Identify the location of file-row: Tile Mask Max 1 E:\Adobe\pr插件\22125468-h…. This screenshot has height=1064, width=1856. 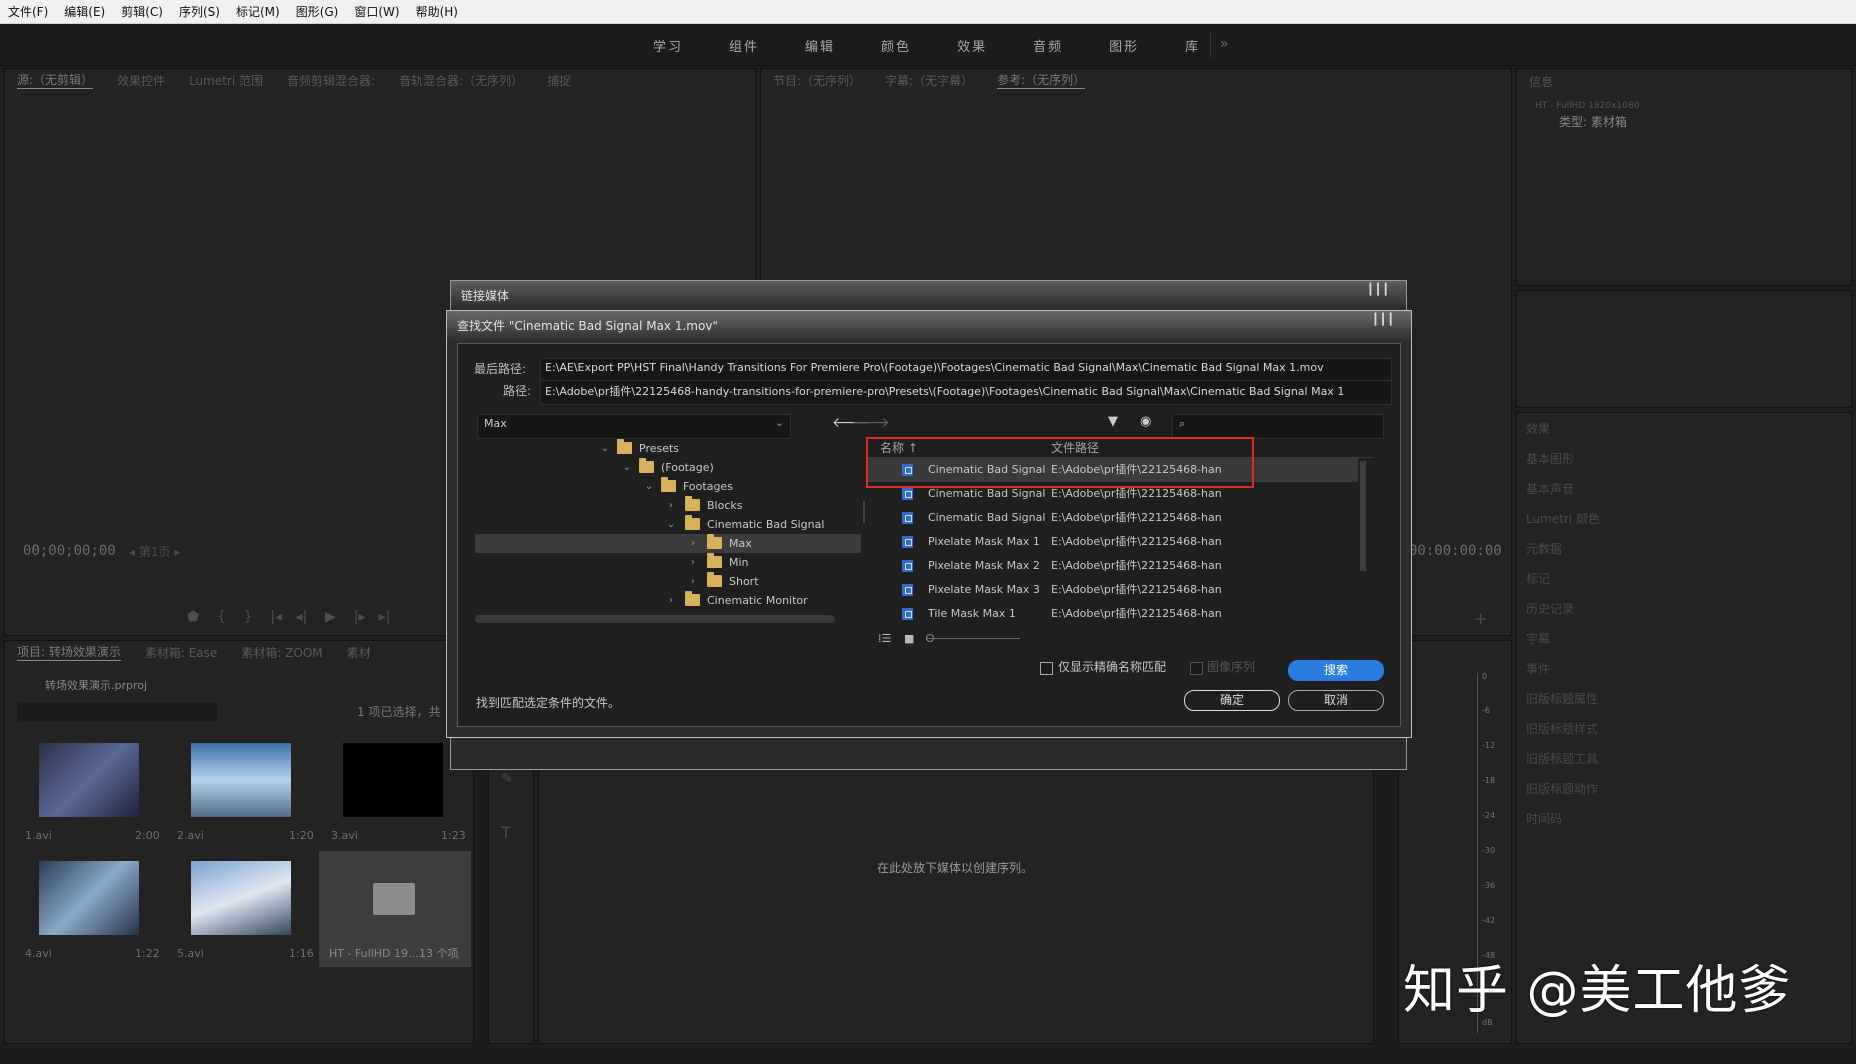
(1113, 614).